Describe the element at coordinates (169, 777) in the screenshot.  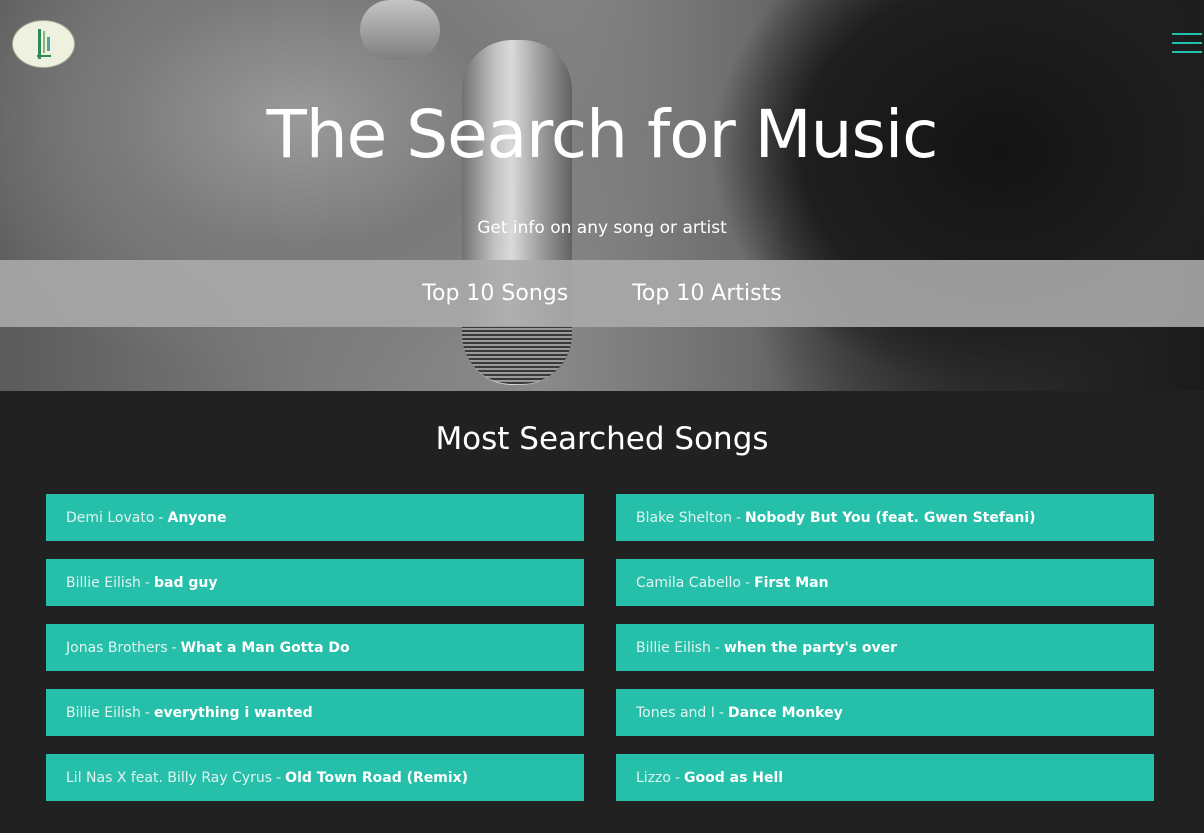
I see `song-artist: Lil Nas X feat. Billy Ray Cyrus` at that location.